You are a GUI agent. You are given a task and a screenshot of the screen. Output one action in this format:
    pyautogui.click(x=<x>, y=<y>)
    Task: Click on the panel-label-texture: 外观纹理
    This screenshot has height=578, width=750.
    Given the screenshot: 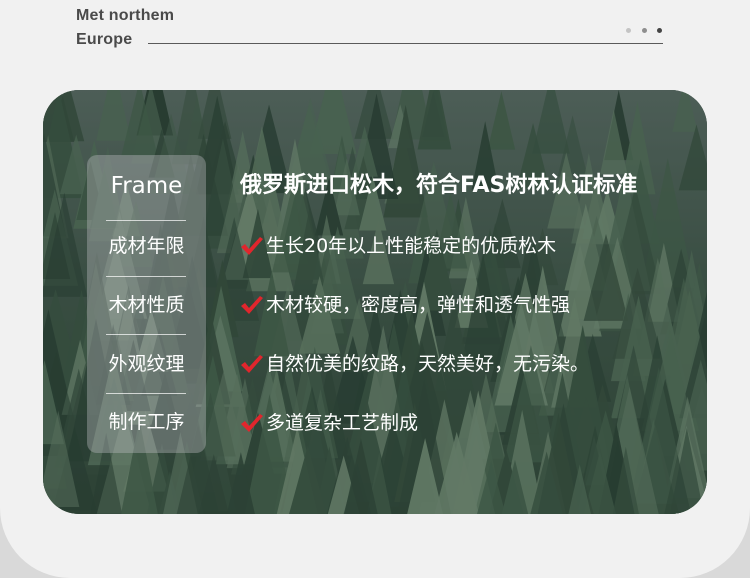 What is the action you would take?
    pyautogui.click(x=146, y=364)
    